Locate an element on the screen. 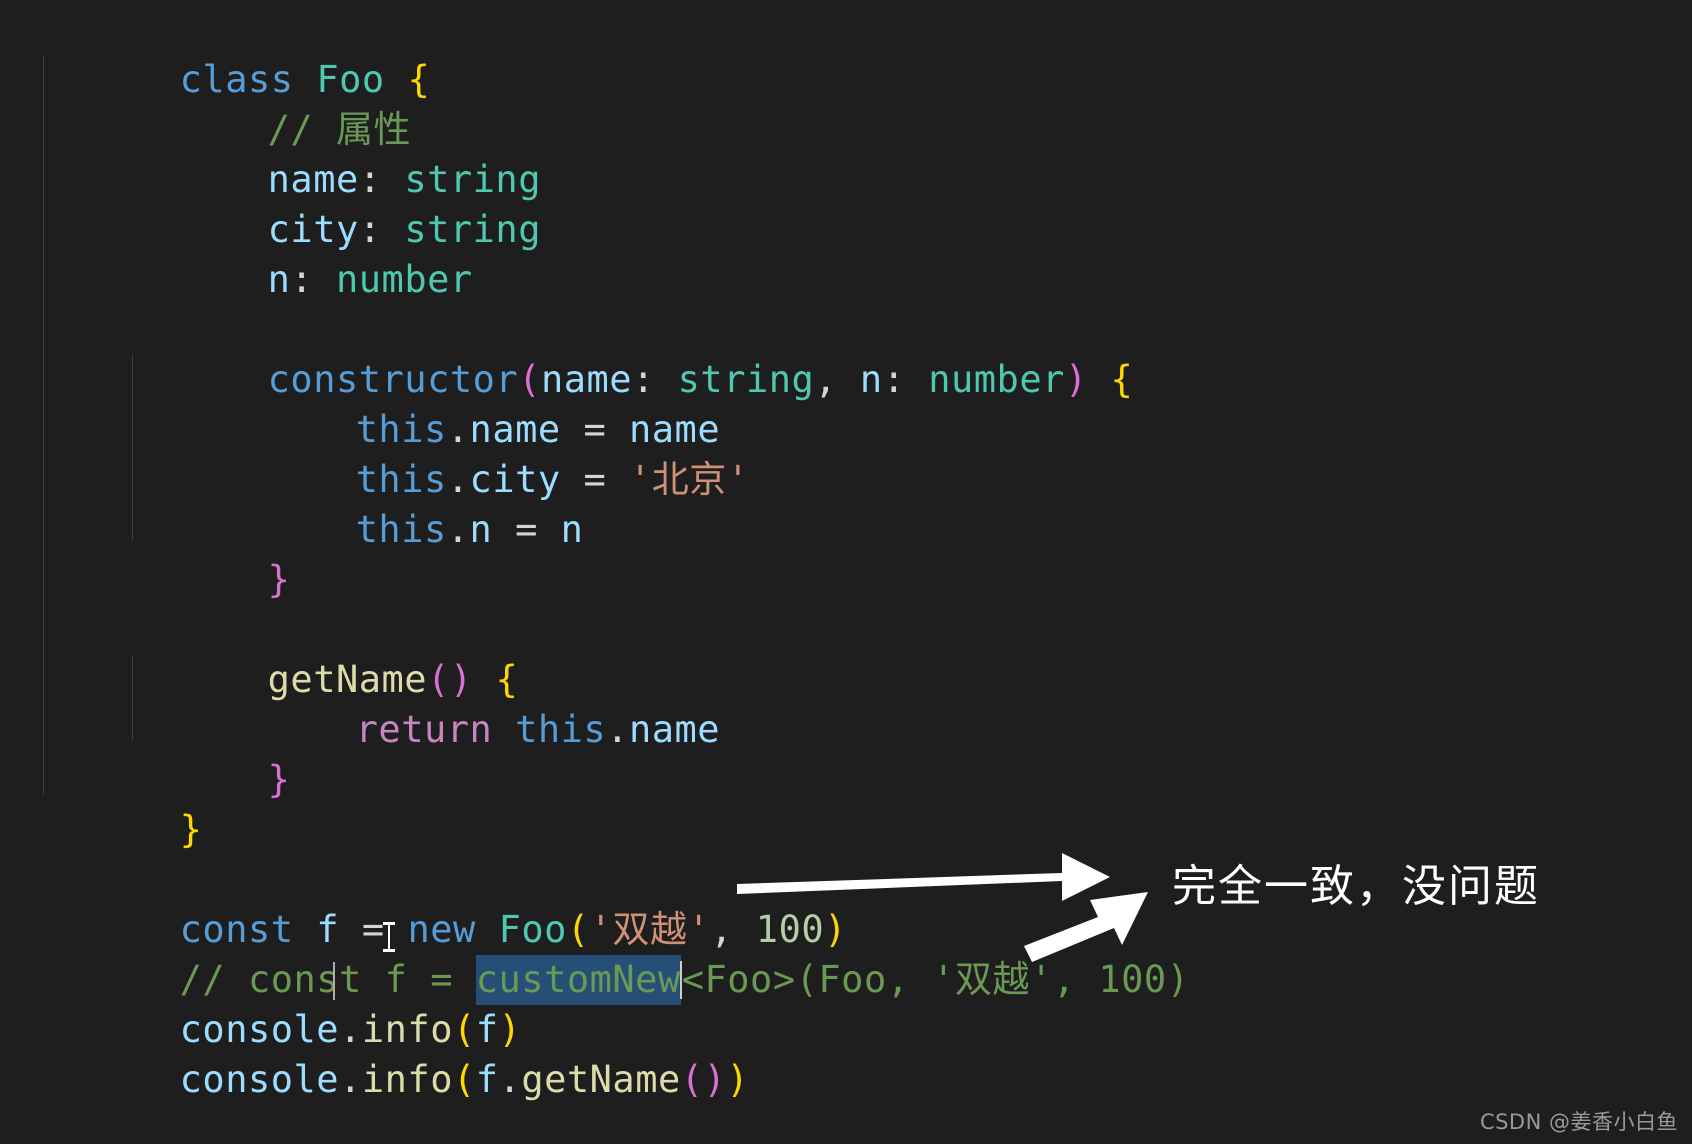 Image resolution: width=1692 pixels, height=1144 pixels. token-property-n: n is located at coordinates (279, 279).